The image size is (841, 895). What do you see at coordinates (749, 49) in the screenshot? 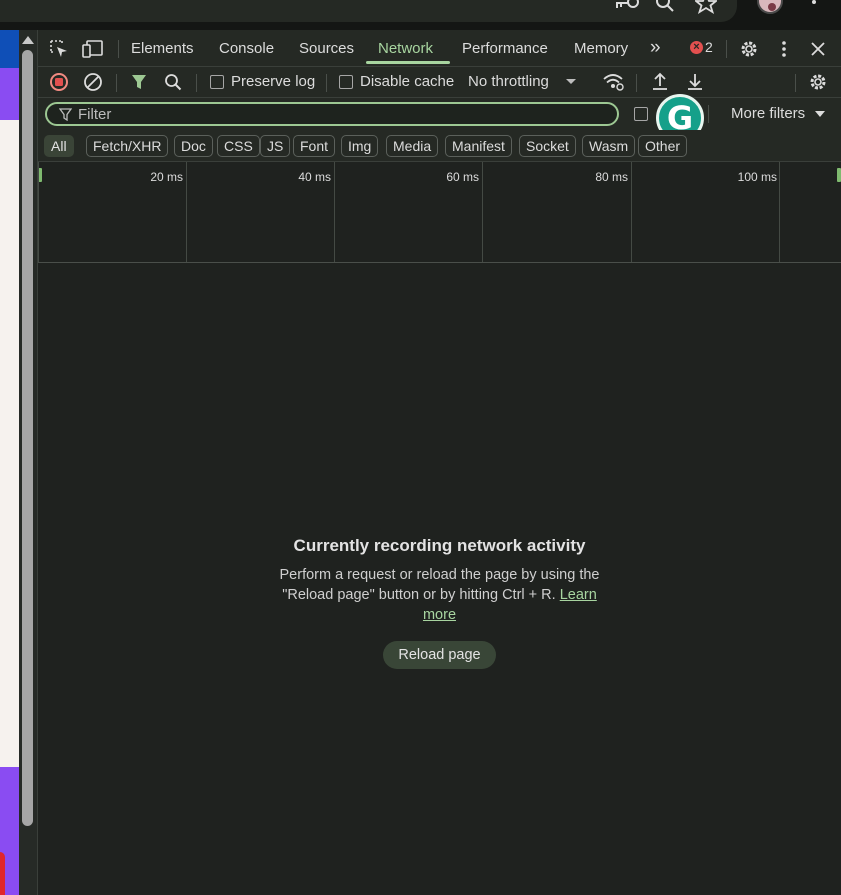
I see `settings-gear-icon` at bounding box center [749, 49].